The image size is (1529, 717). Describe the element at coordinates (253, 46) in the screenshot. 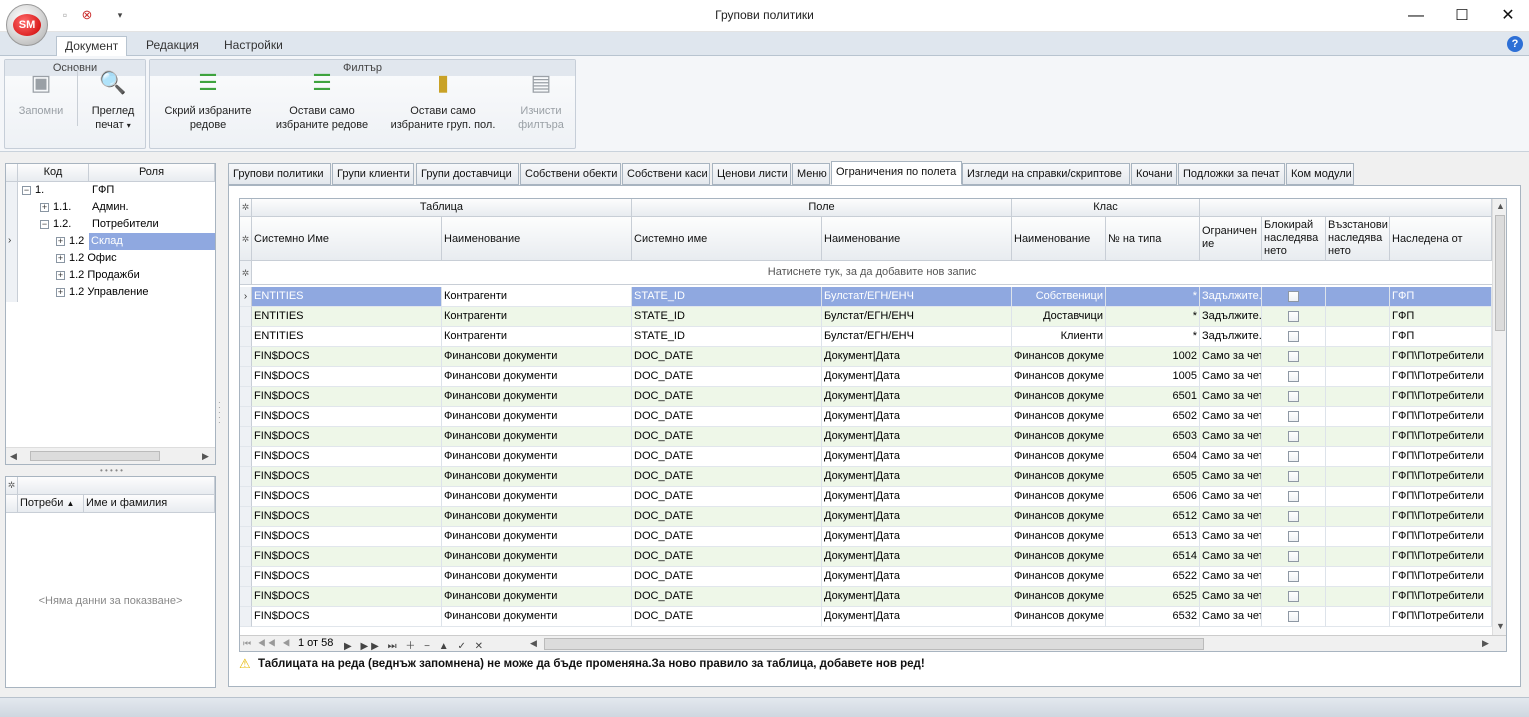

I see `tab-settings: Настройки` at that location.